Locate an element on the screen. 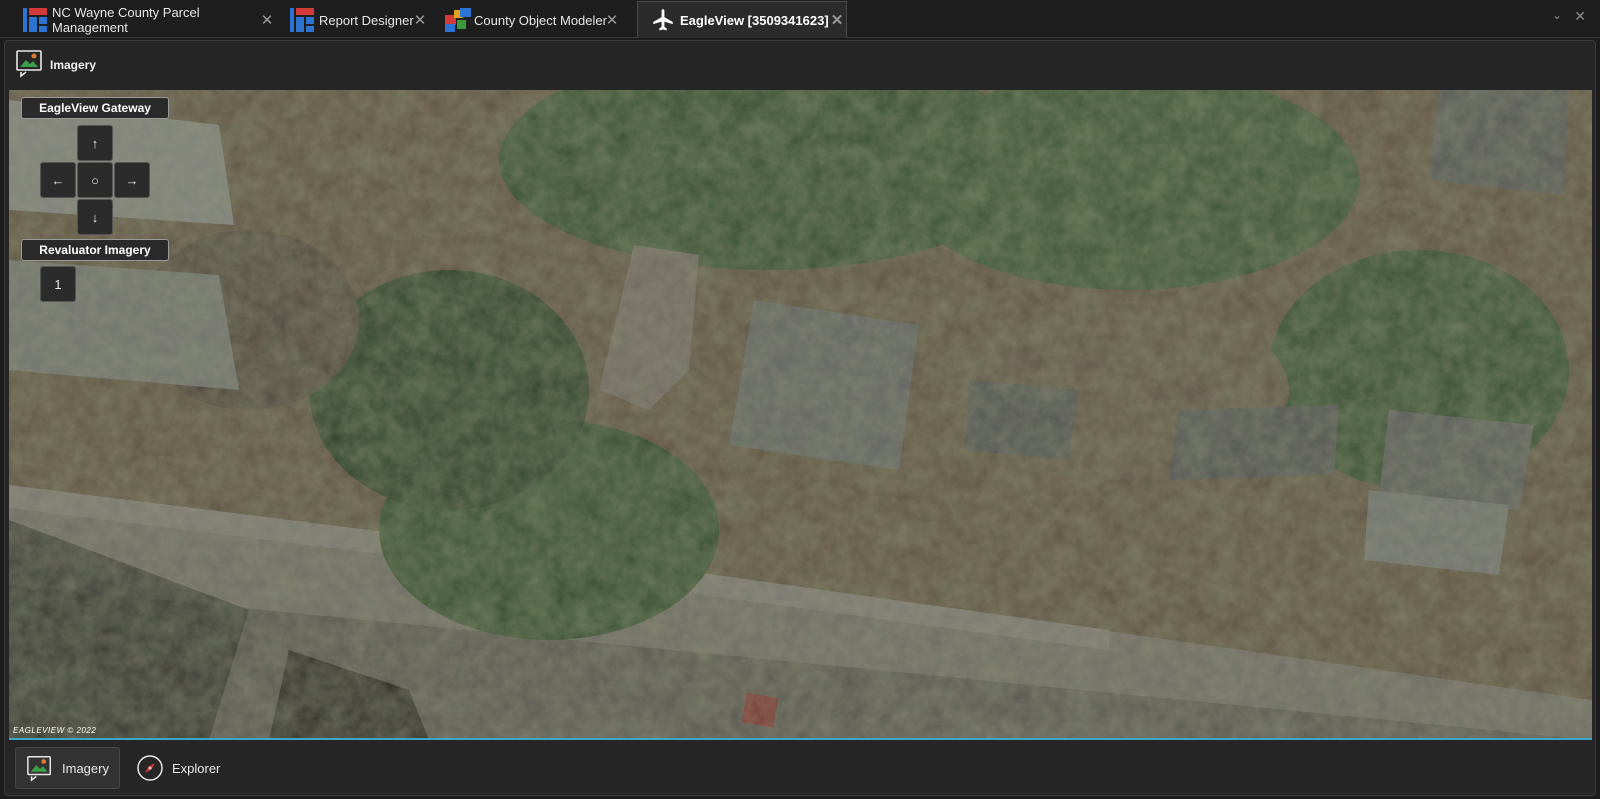 The image size is (1600, 799). pan-down-button: ↓ is located at coordinates (95, 217).